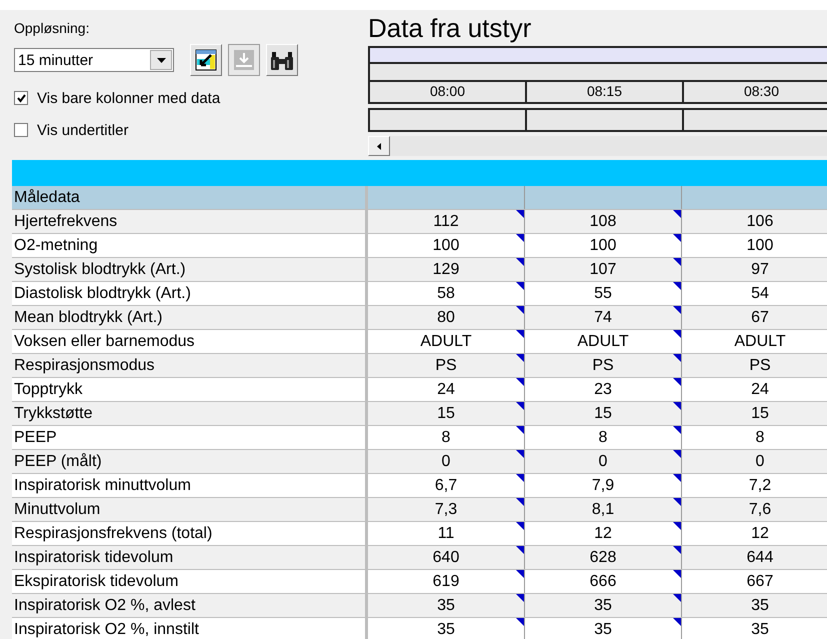 Image resolution: width=827 pixels, height=639 pixels. What do you see at coordinates (755, 92) in the screenshot?
I see `time-header: 08:30` at bounding box center [755, 92].